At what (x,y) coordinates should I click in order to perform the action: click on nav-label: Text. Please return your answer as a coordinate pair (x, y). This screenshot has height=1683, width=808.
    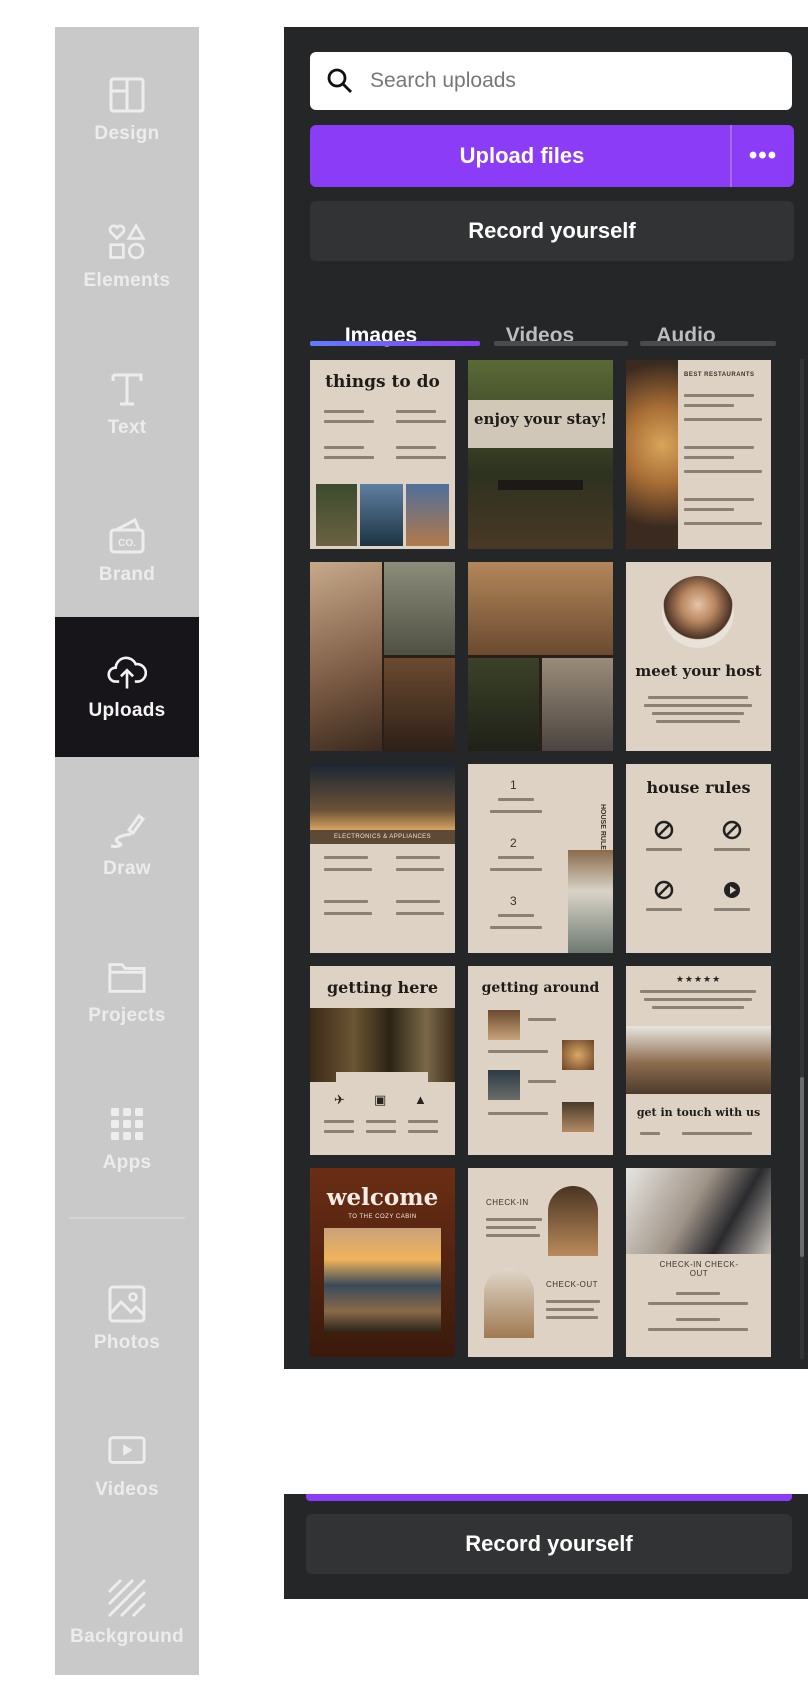
    Looking at the image, I should click on (127, 427).